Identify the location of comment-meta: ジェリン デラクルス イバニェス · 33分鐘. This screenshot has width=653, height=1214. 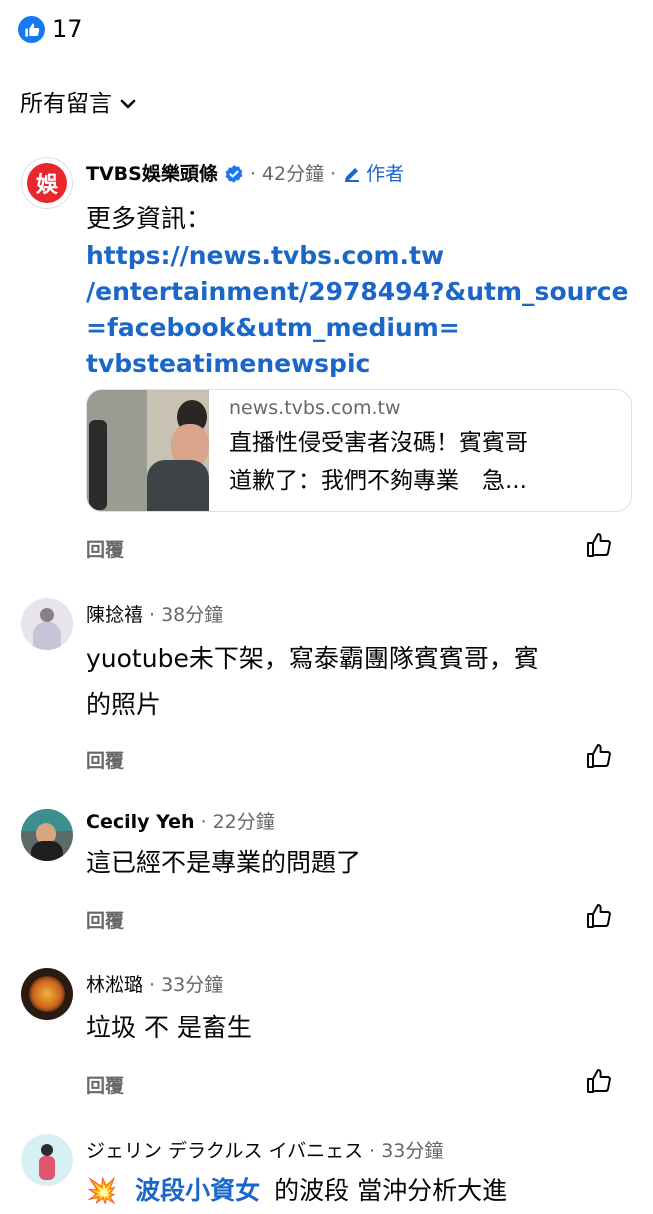
(264, 1151).